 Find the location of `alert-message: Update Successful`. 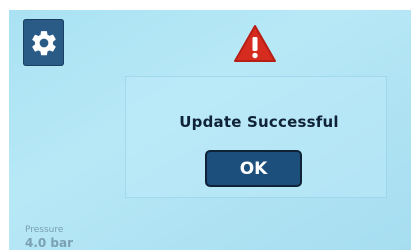

alert-message: Update Successful is located at coordinates (259, 122).